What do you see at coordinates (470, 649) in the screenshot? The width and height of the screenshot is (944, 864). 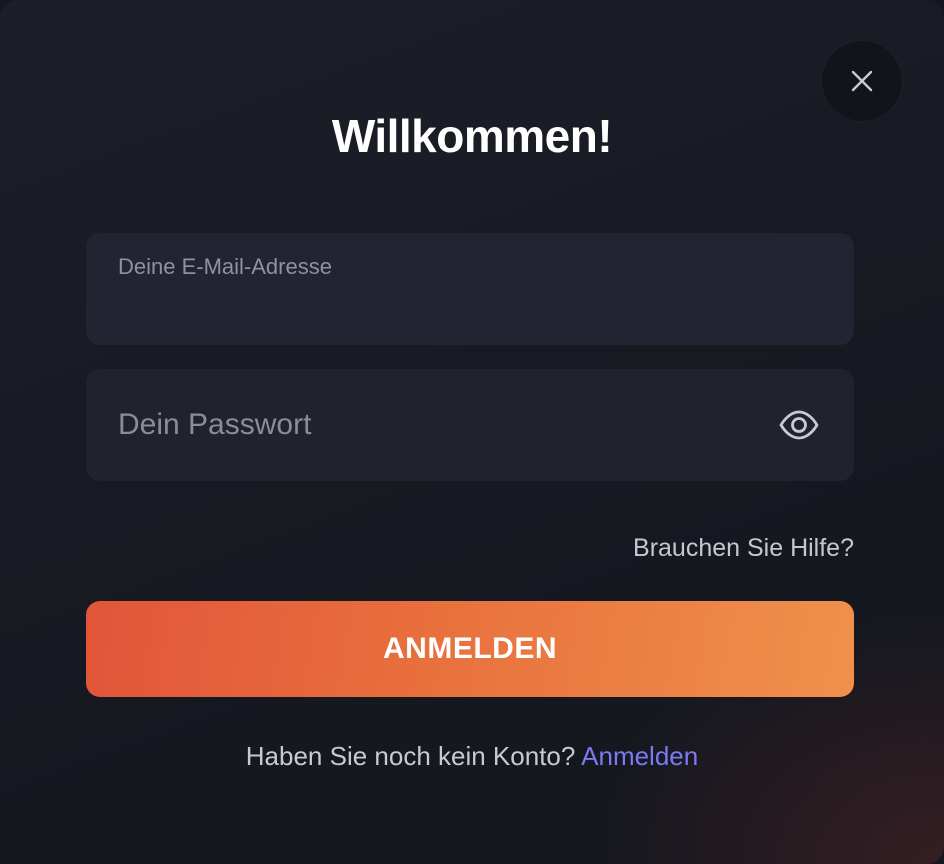 I see `login-button: ANMELDEN` at bounding box center [470, 649].